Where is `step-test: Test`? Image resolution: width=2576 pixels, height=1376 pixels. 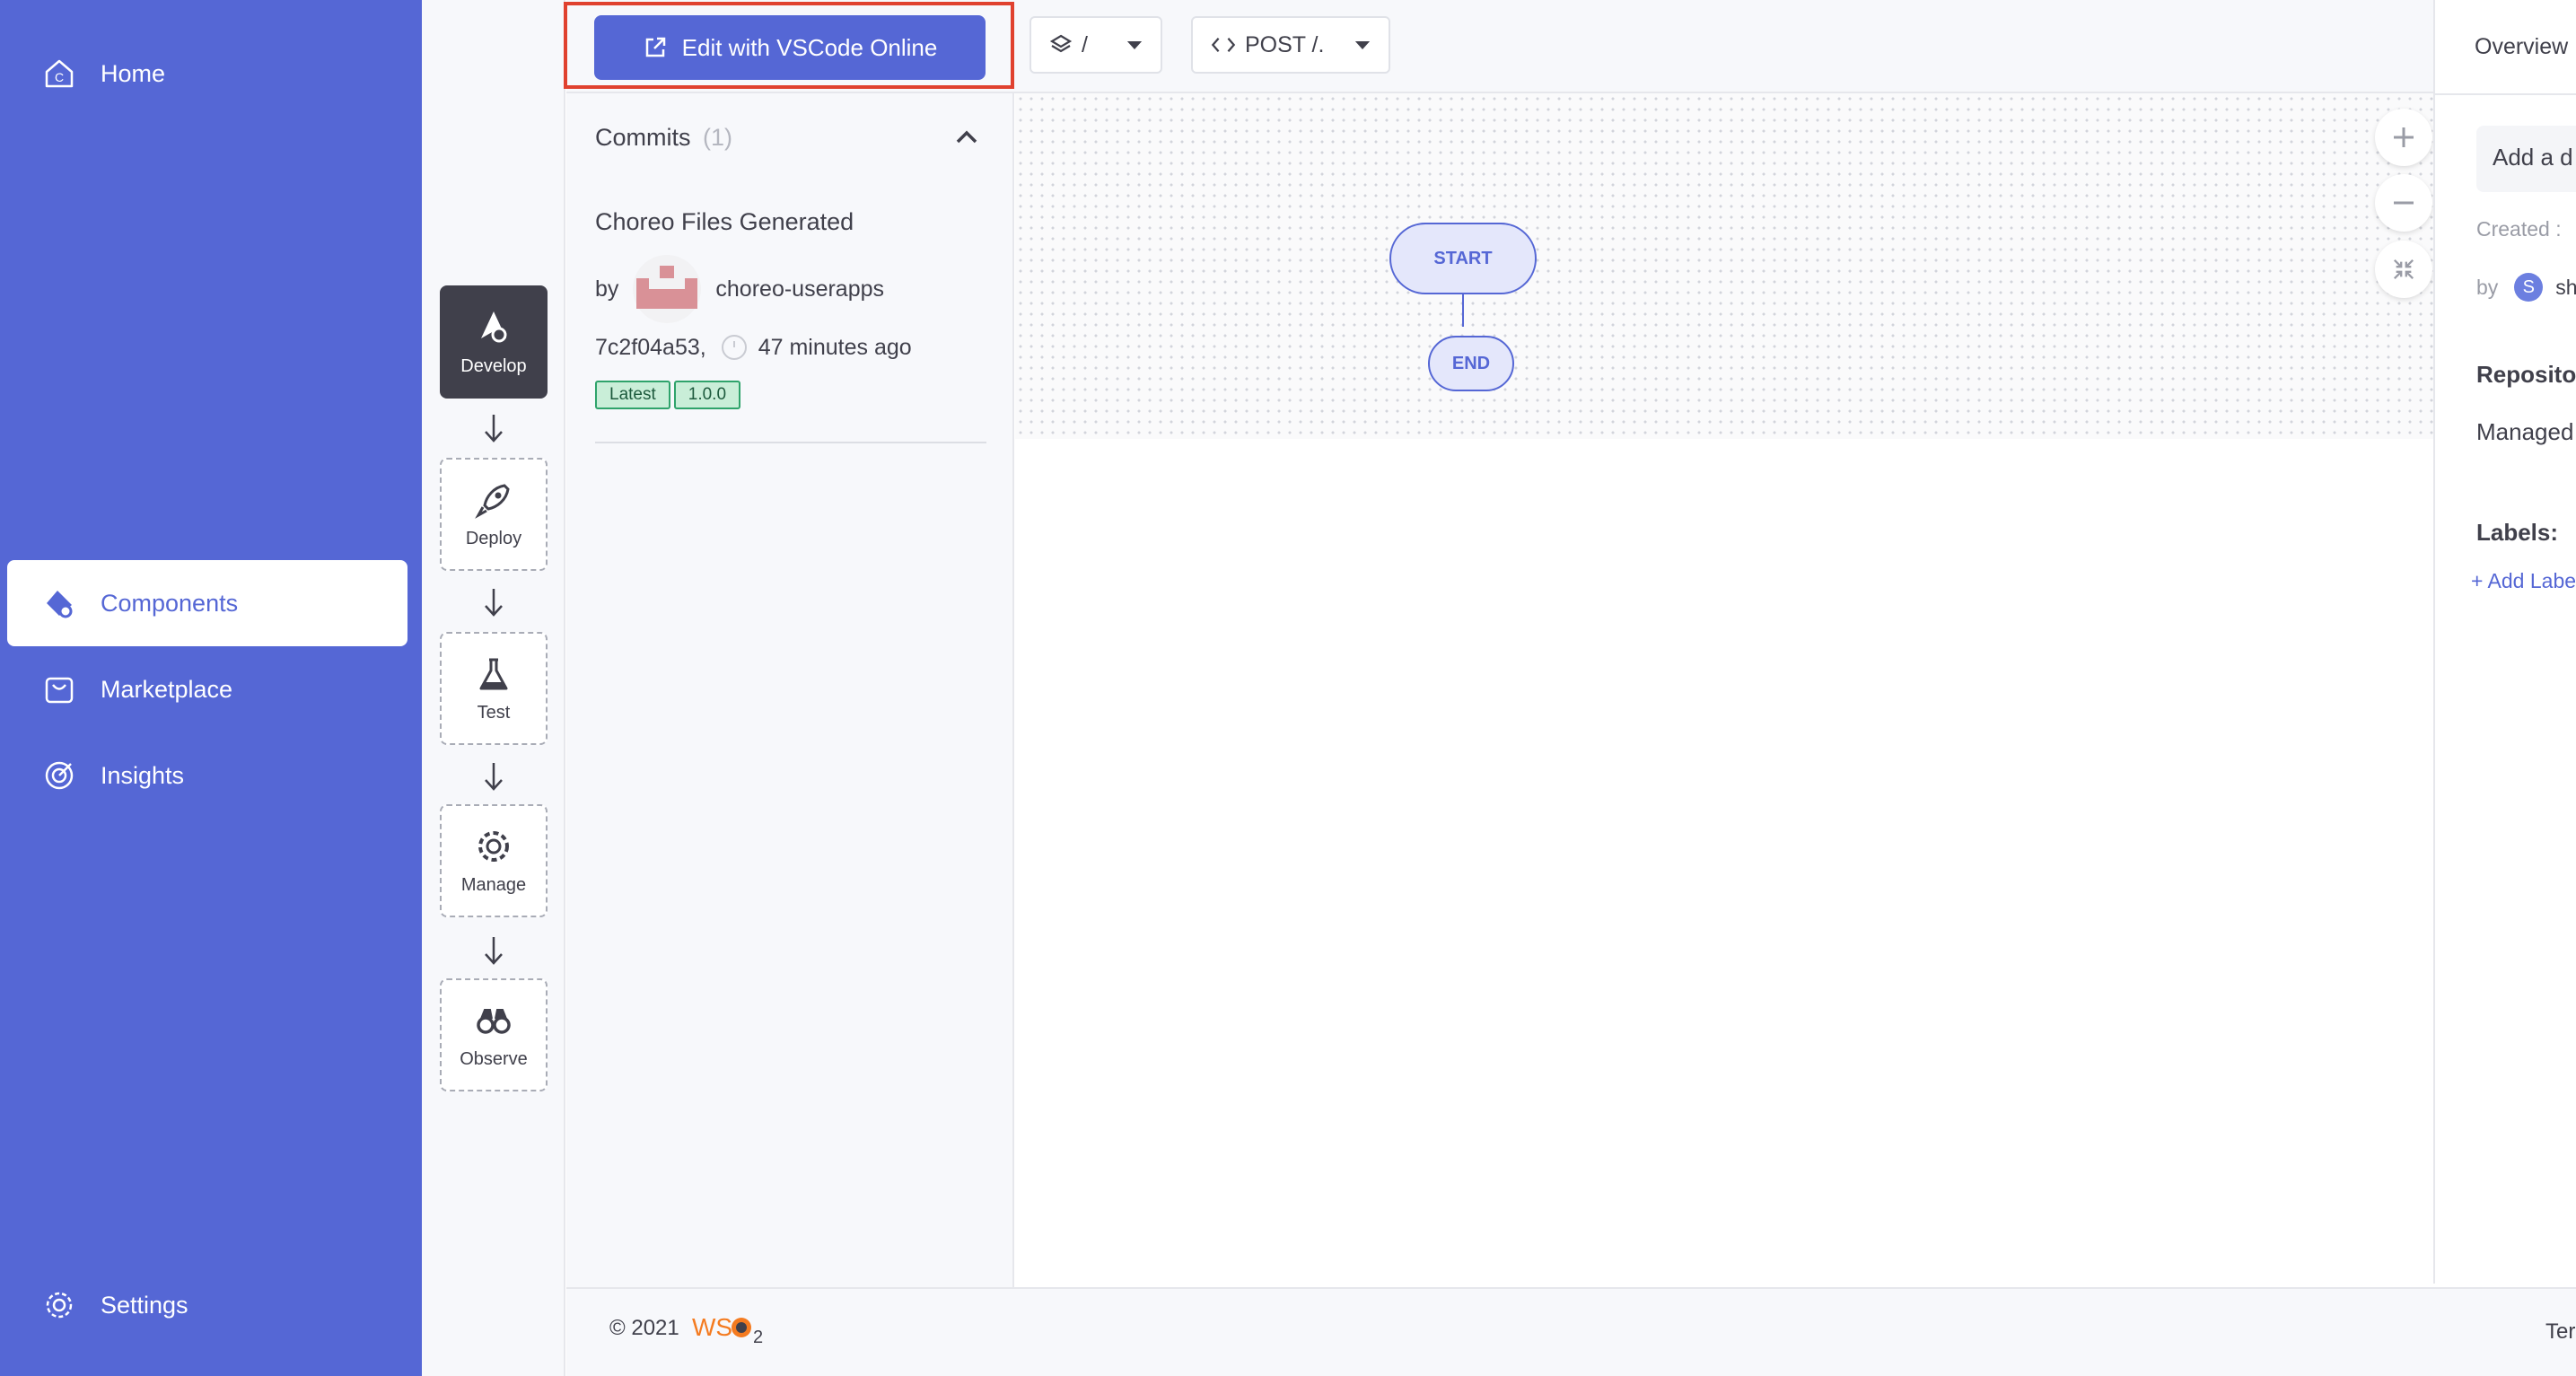
step-test: Test is located at coordinates (494, 688).